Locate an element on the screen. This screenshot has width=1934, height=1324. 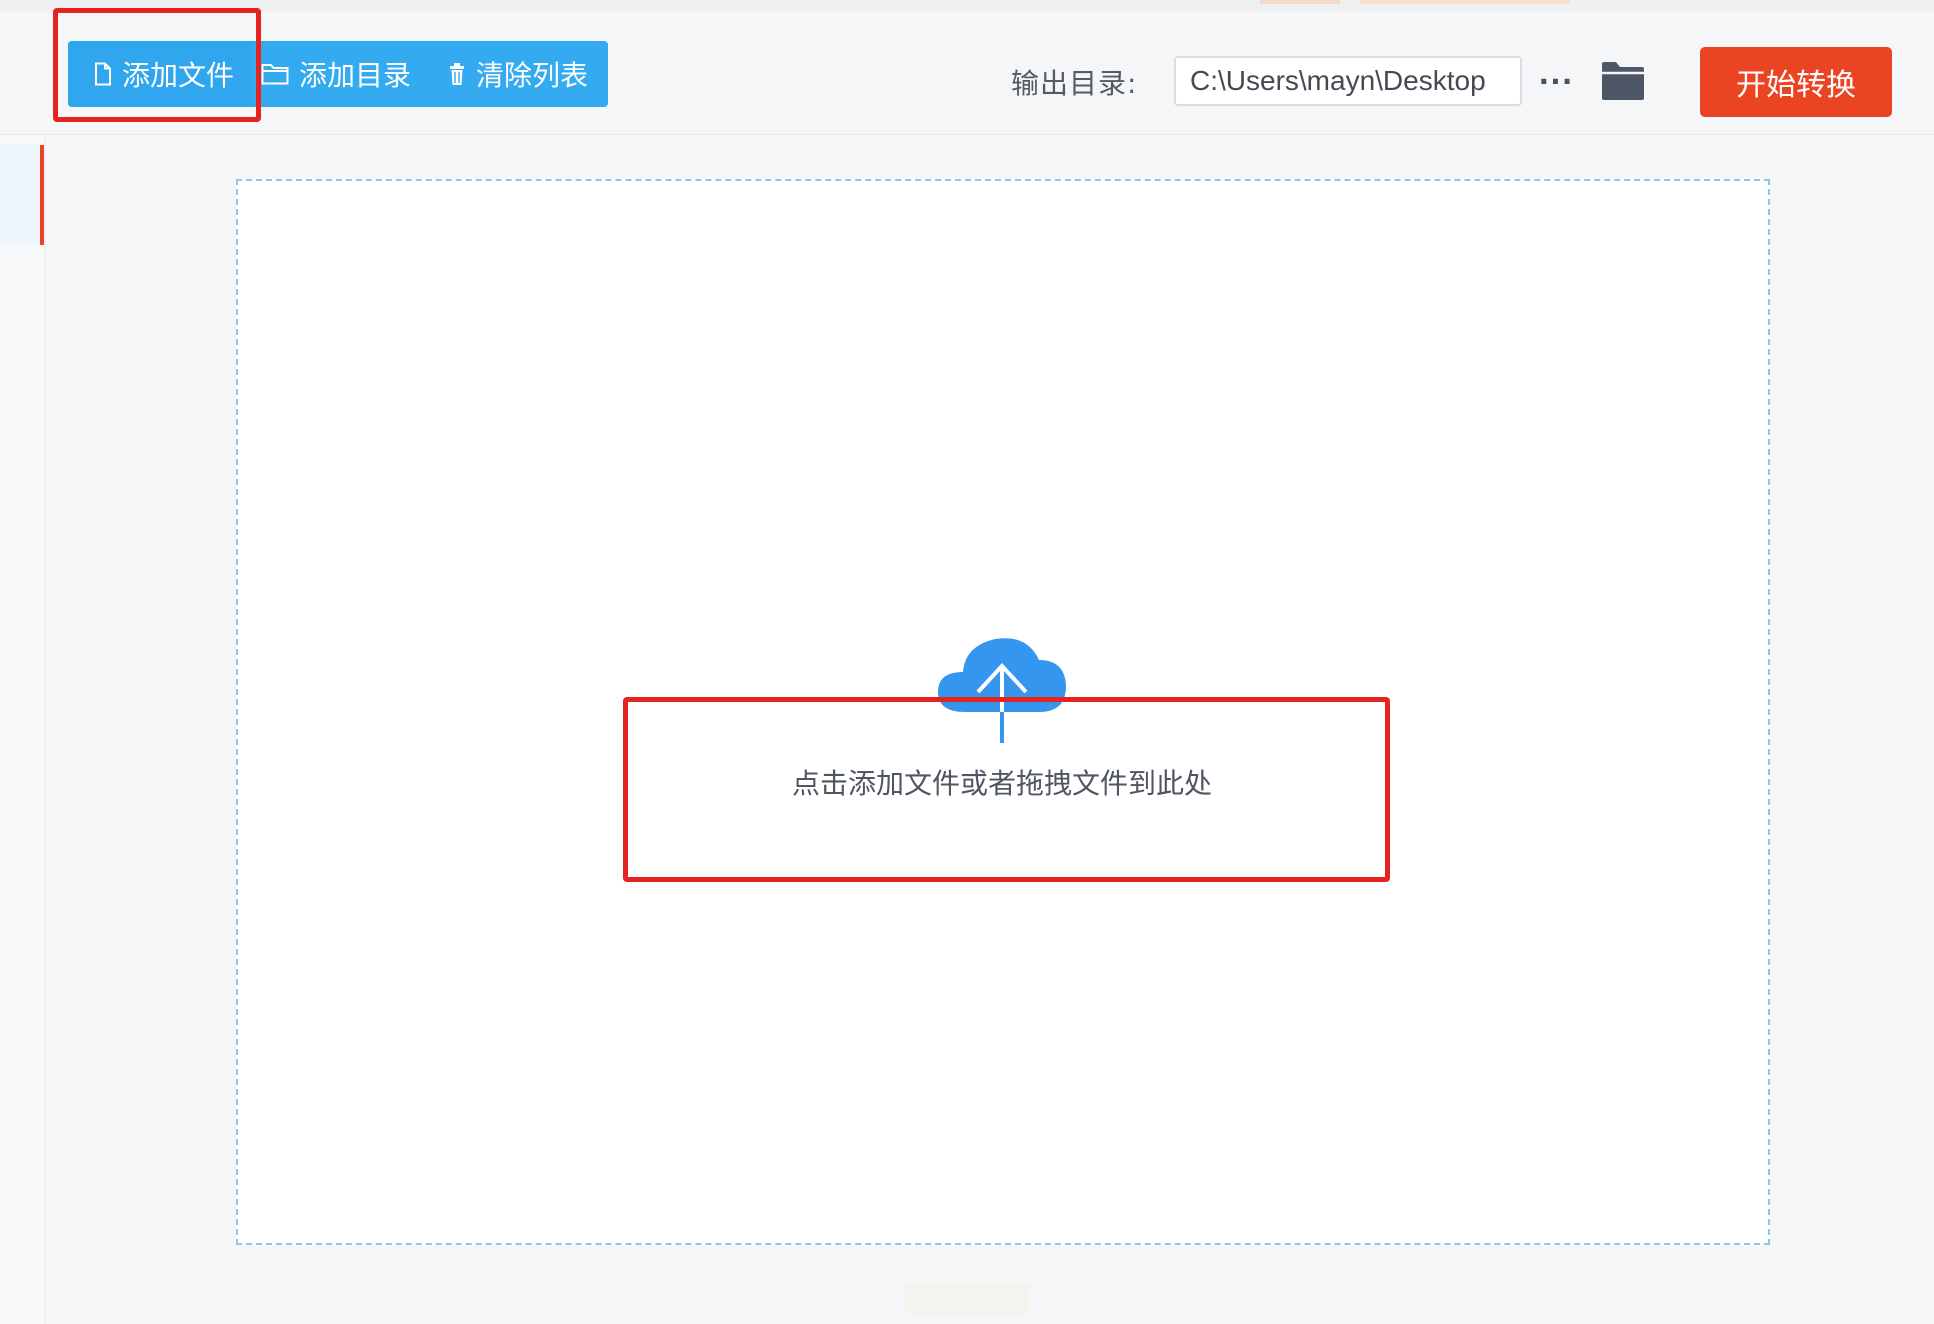
bottom-status-area is located at coordinates (967, 1299).